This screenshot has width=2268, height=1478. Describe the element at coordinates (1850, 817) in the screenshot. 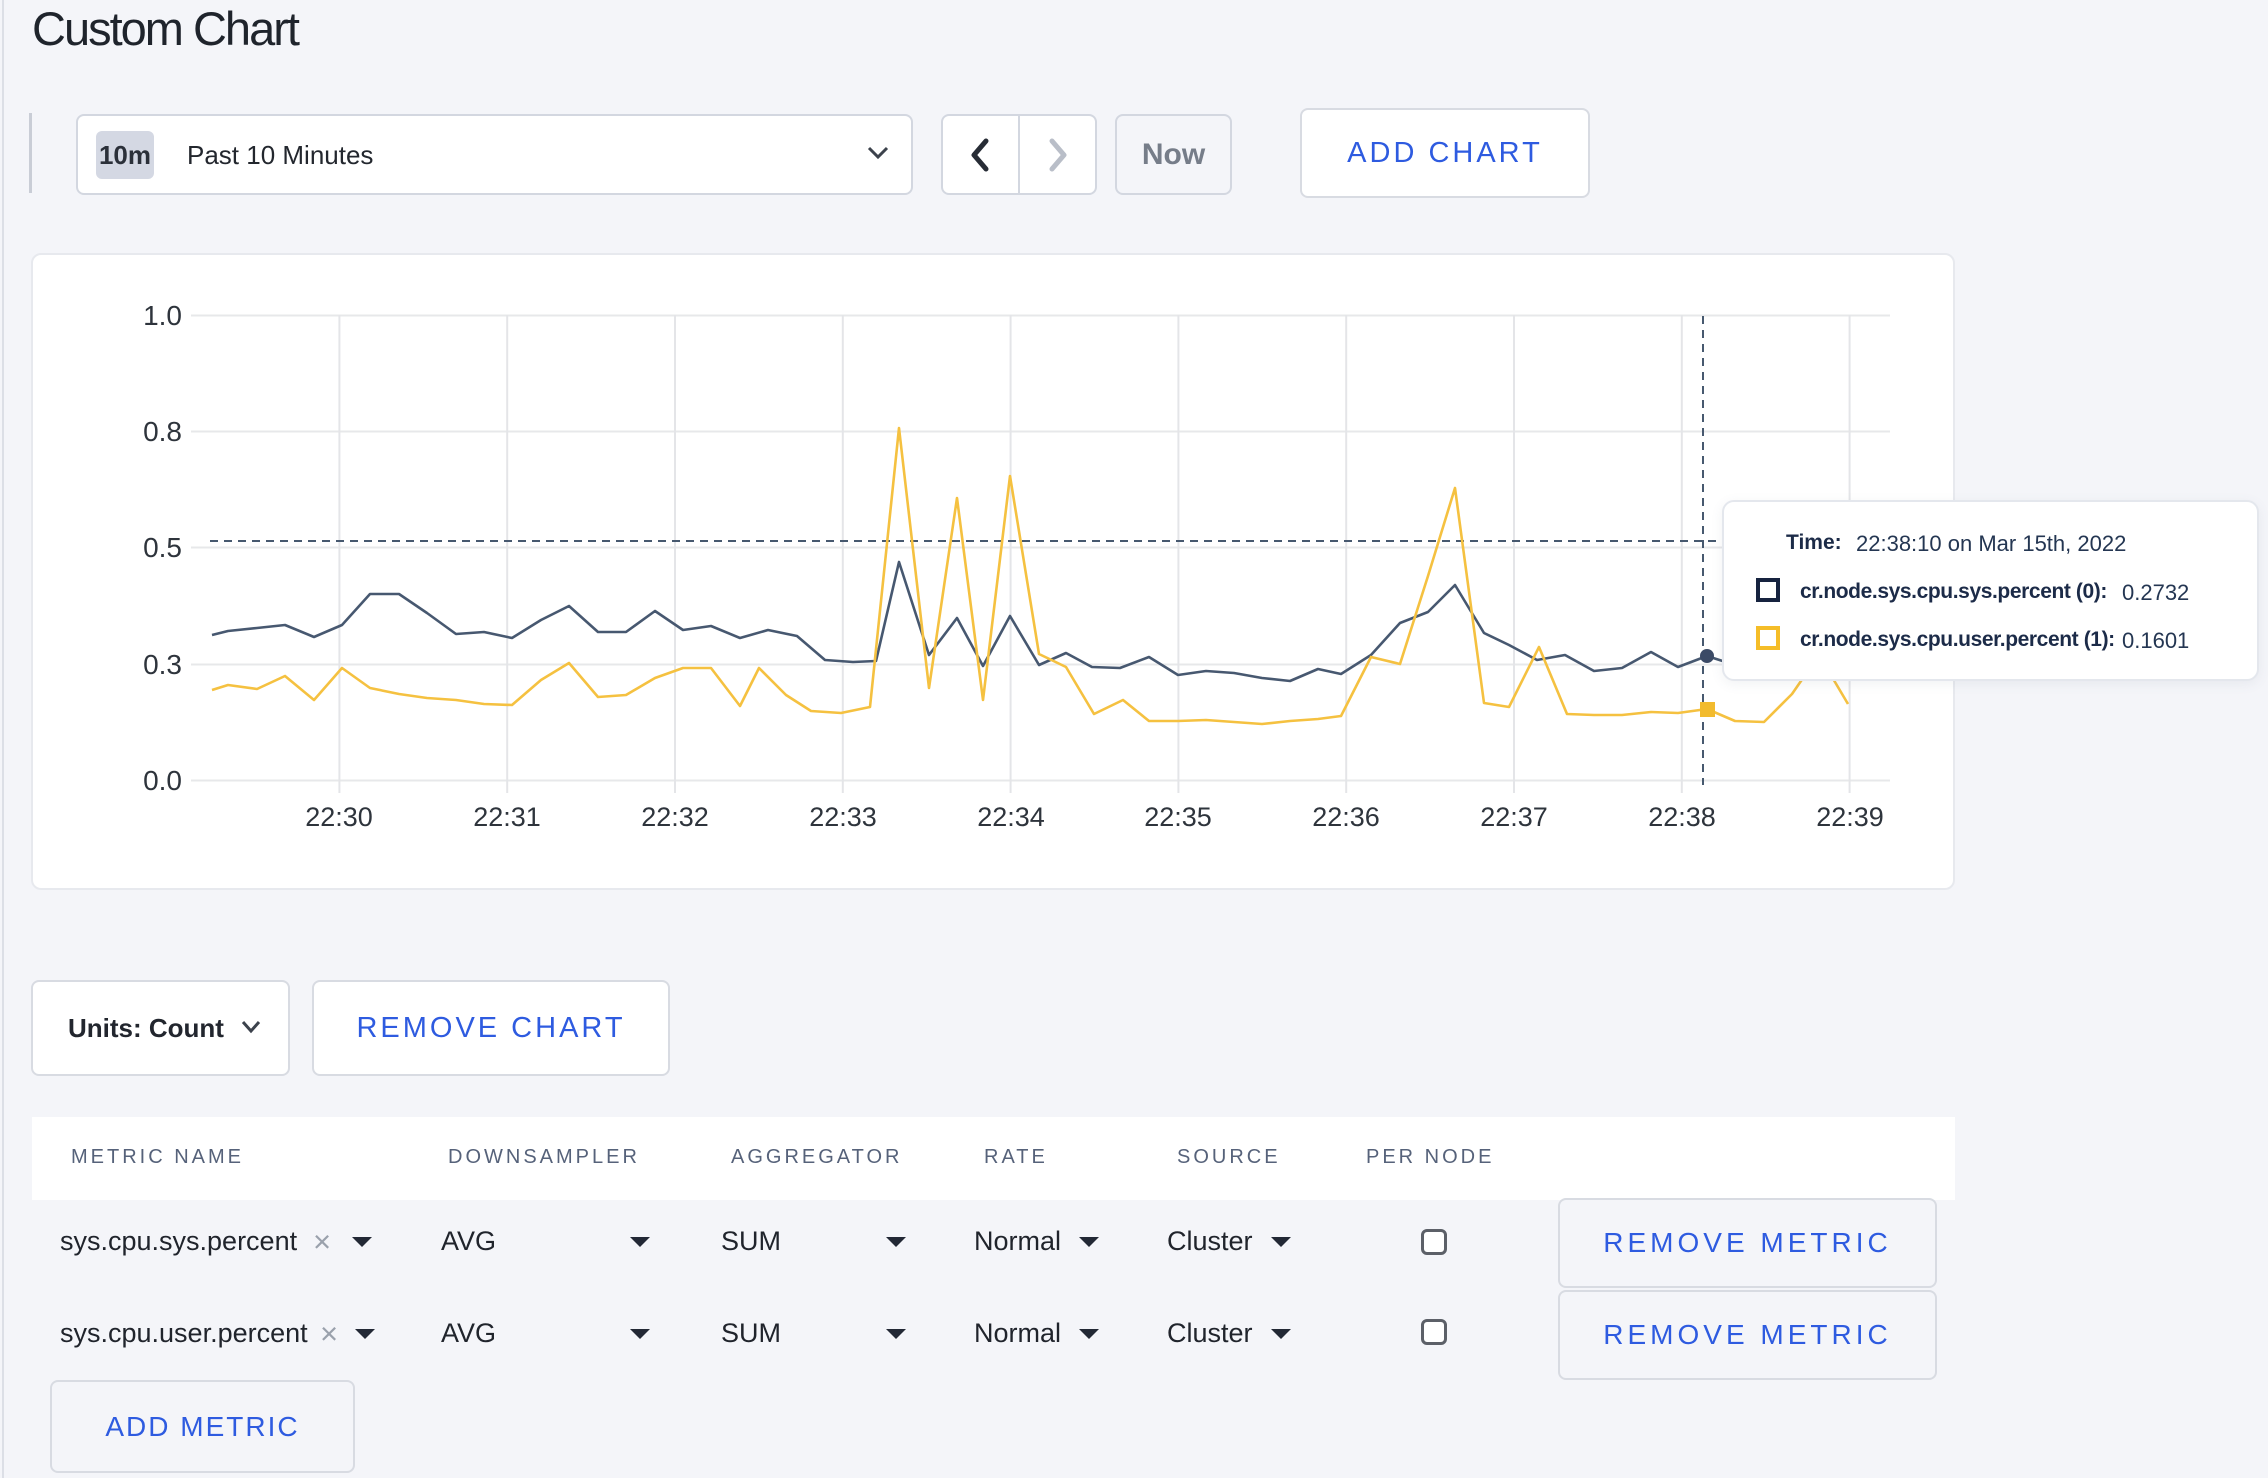

I see `svg-text: 22:39` at that location.